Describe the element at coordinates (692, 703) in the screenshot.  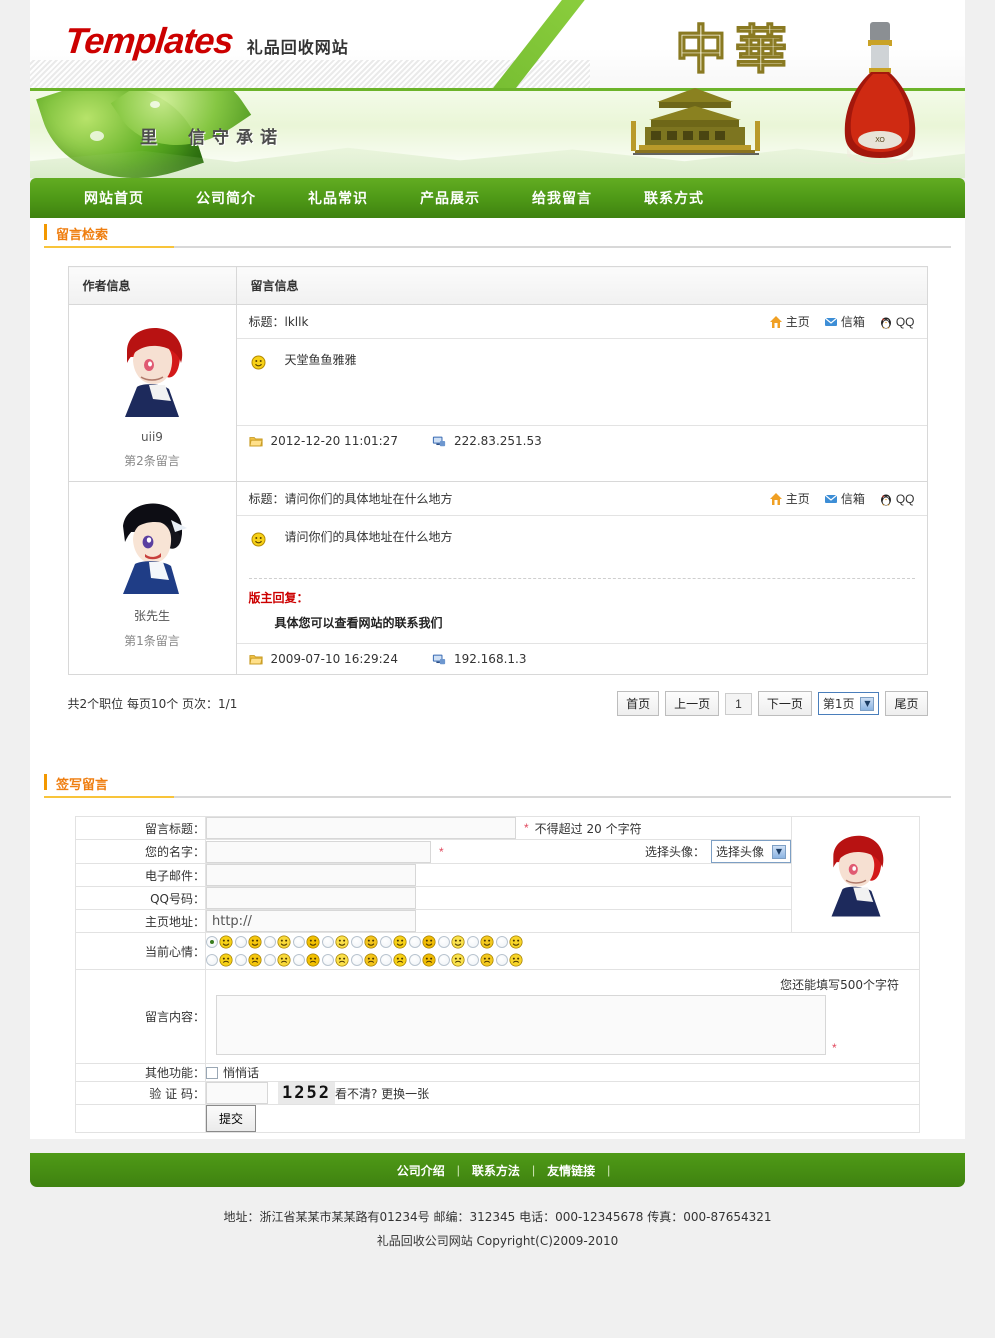
I see `prev-page-button: 上一页` at that location.